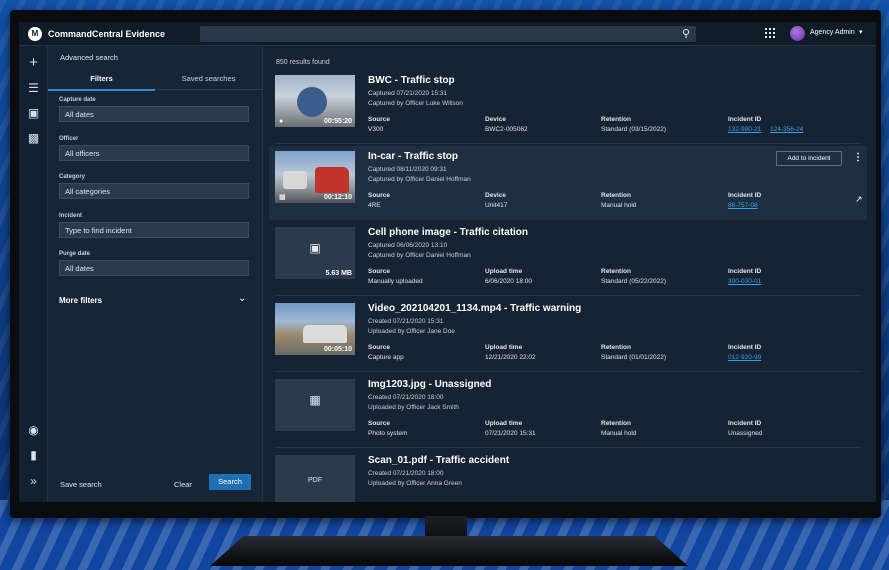 This screenshot has width=889, height=570. I want to click on plus-icon: +, so click(33, 62).